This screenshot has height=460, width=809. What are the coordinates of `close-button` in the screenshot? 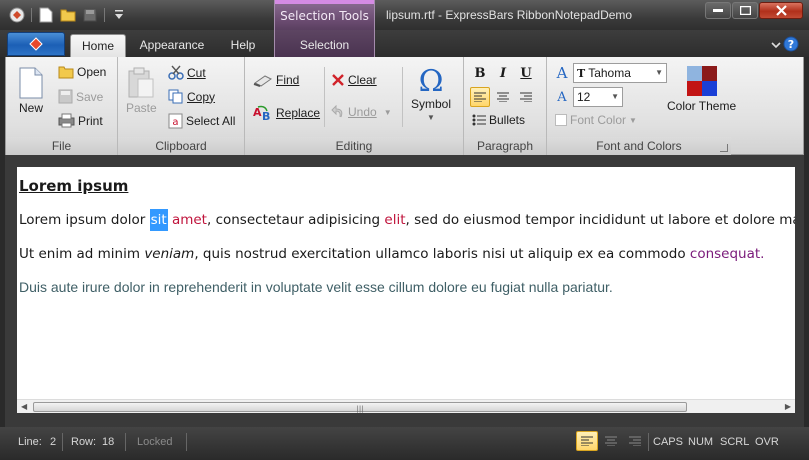 It's located at (781, 10).